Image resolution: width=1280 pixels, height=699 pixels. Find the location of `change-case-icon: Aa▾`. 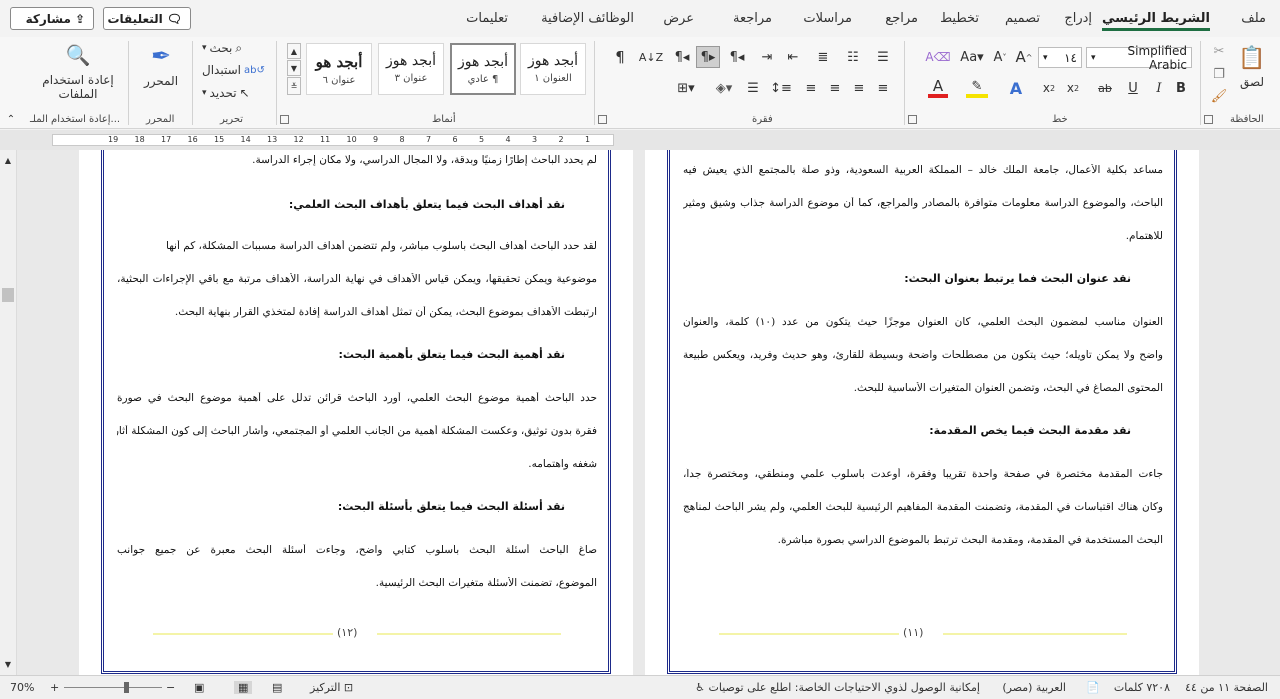

change-case-icon: Aa▾ is located at coordinates (972, 57).